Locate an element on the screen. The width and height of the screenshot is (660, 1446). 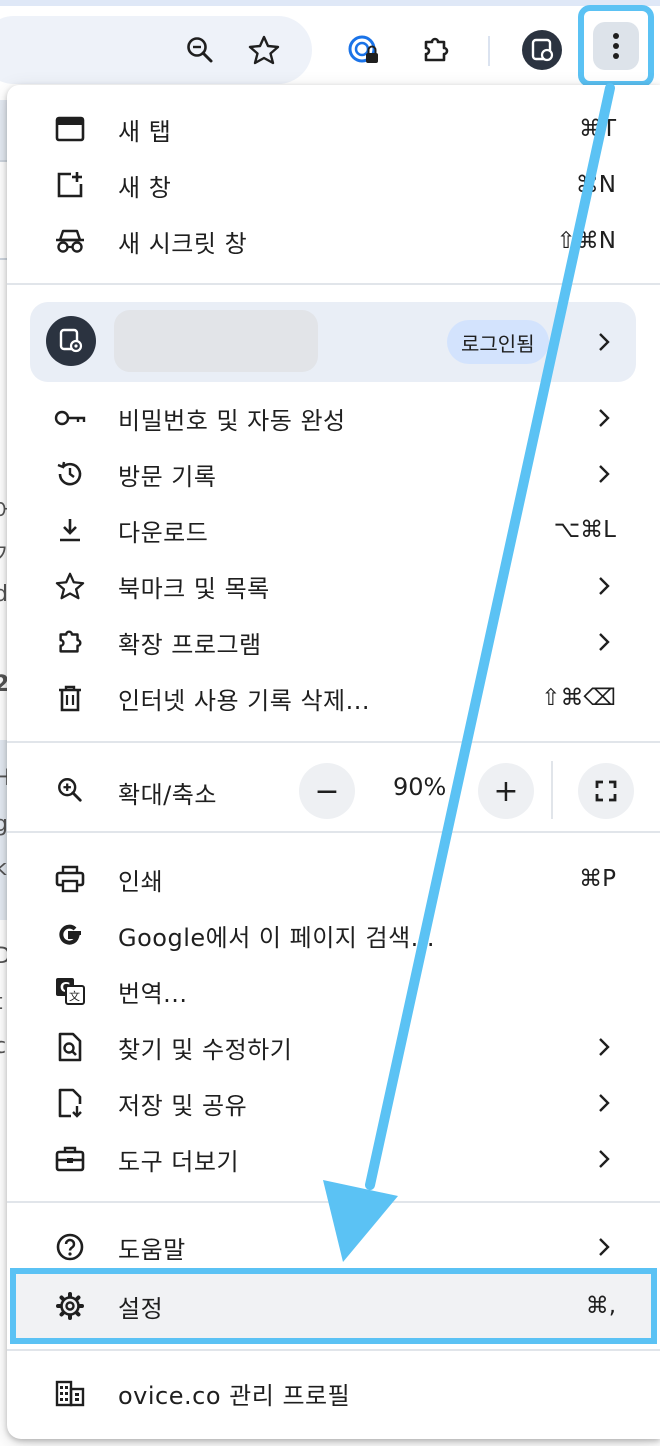
zoom-in-button: + is located at coordinates (506, 791).